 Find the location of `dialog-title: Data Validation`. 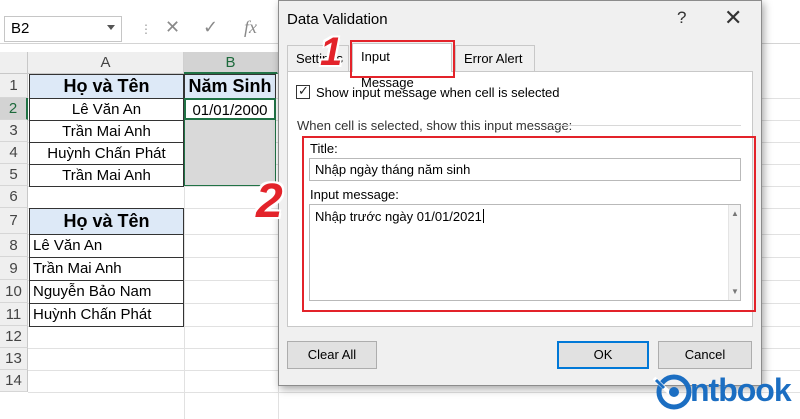

dialog-title: Data Validation is located at coordinates (337, 19).